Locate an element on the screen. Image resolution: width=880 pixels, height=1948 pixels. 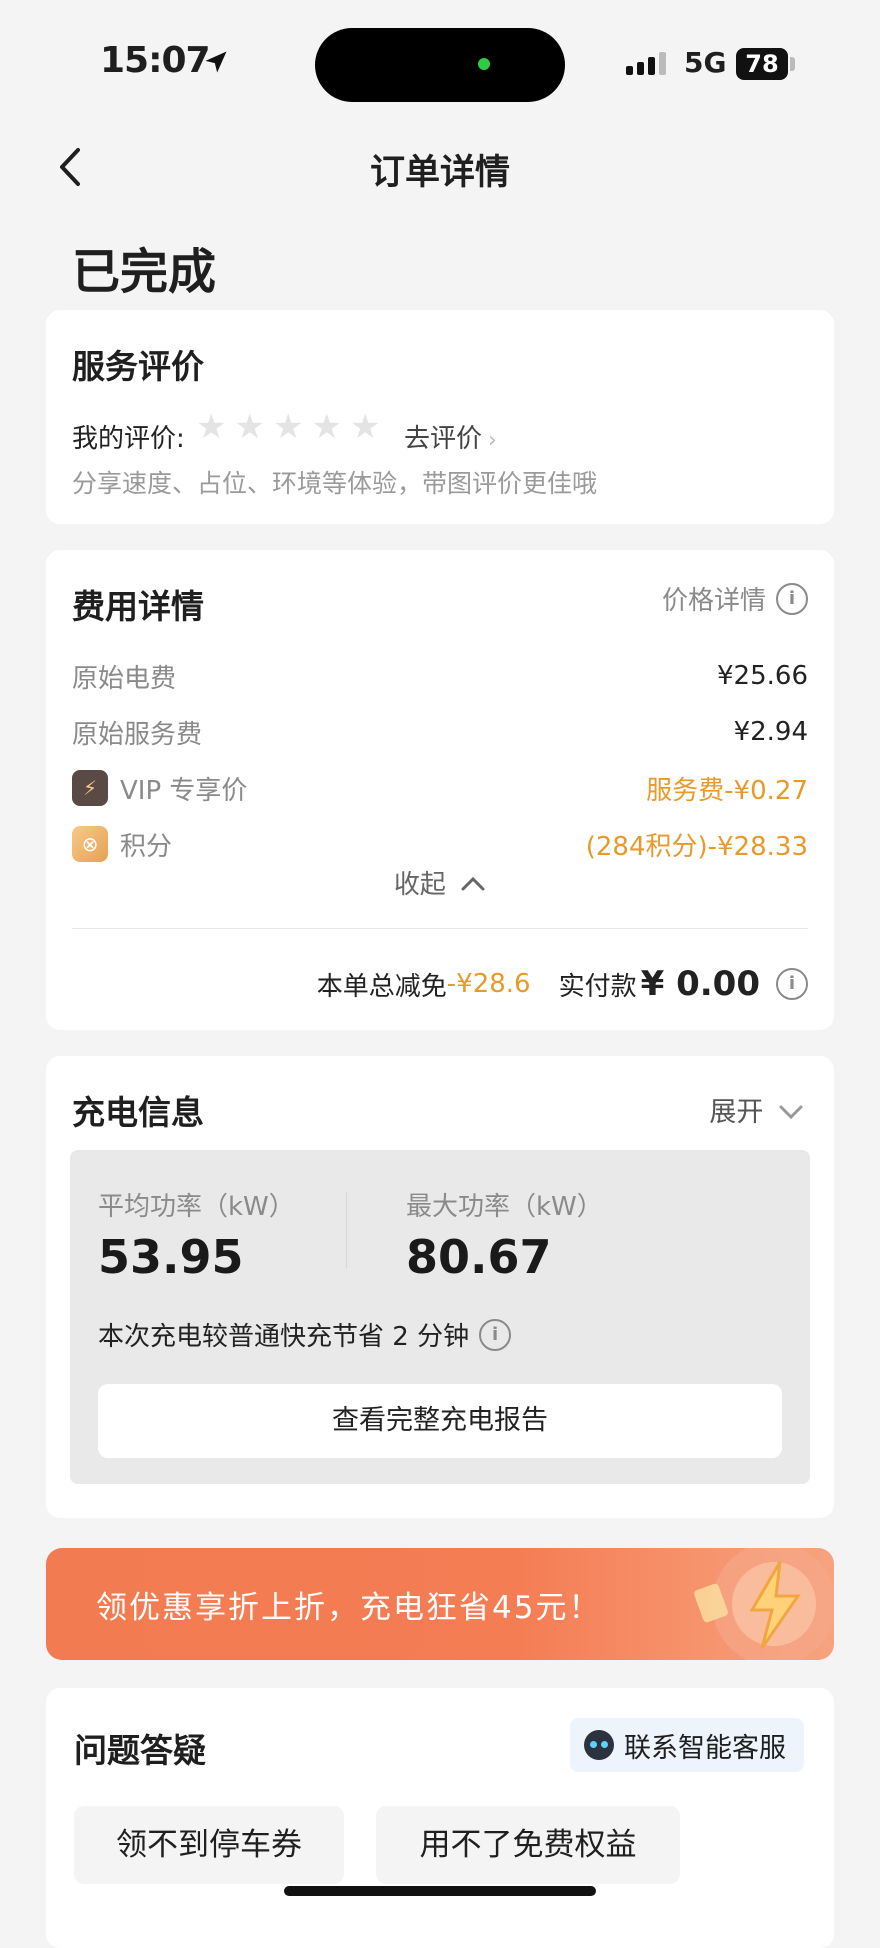
time-saved-text: 本次充电较普通快充节省 2 分钟 is located at coordinates (284, 1337).